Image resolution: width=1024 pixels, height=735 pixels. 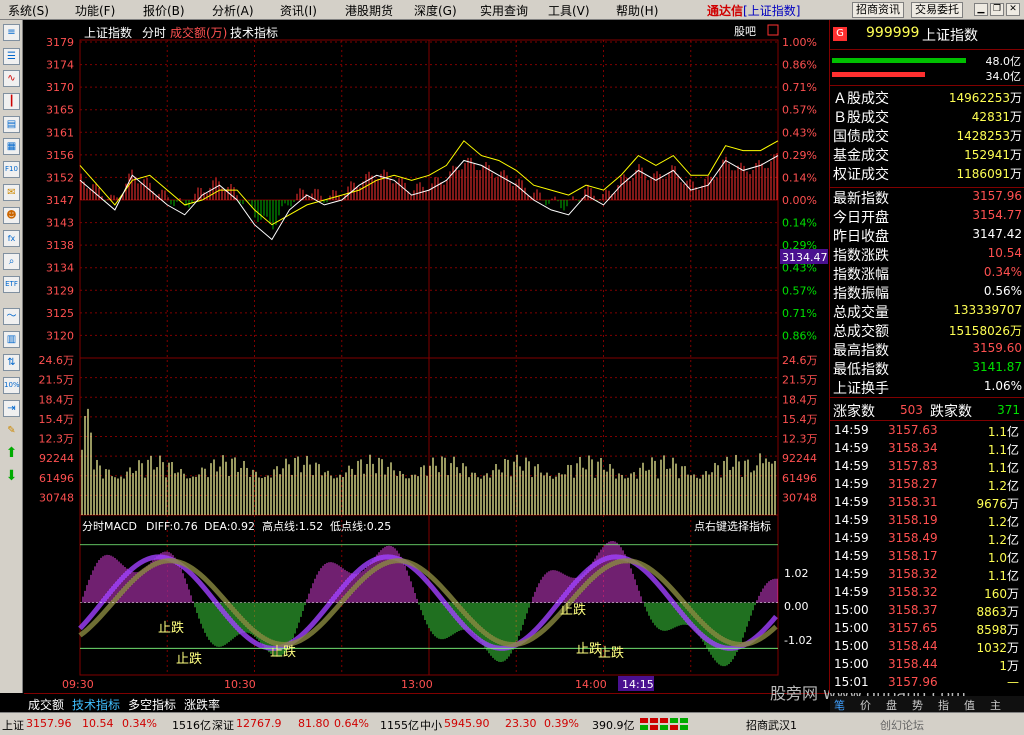 I want to click on turnover-row: Ａ股成交 14962253万, so click(x=927, y=97).